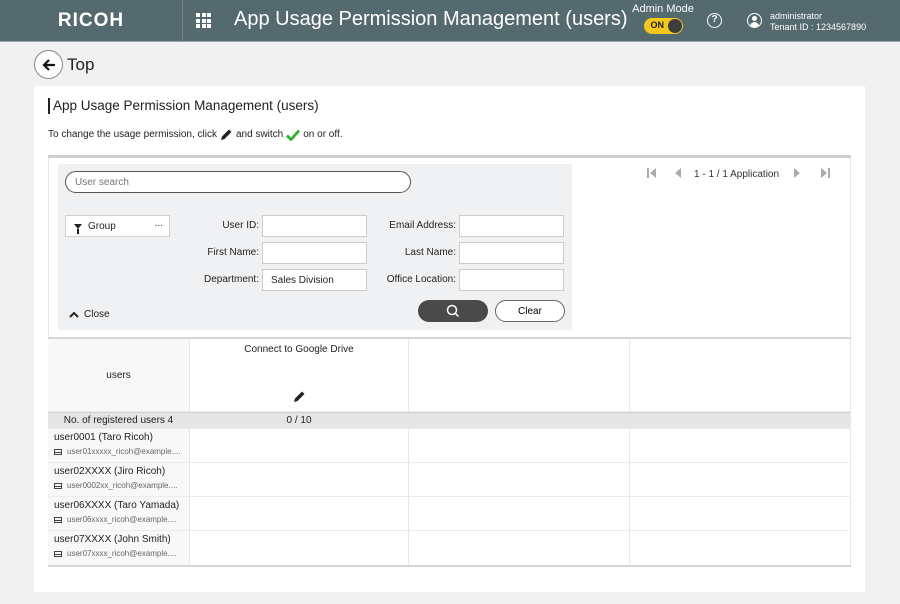  I want to click on checkmark-icon, so click(293, 135).